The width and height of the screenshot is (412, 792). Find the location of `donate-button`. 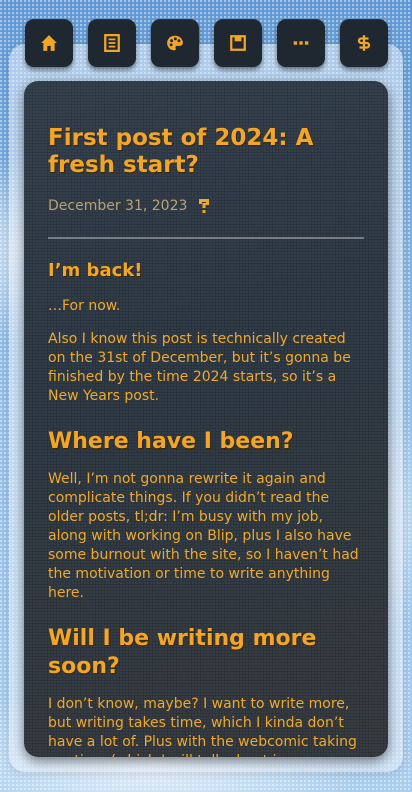

donate-button is located at coordinates (364, 43).